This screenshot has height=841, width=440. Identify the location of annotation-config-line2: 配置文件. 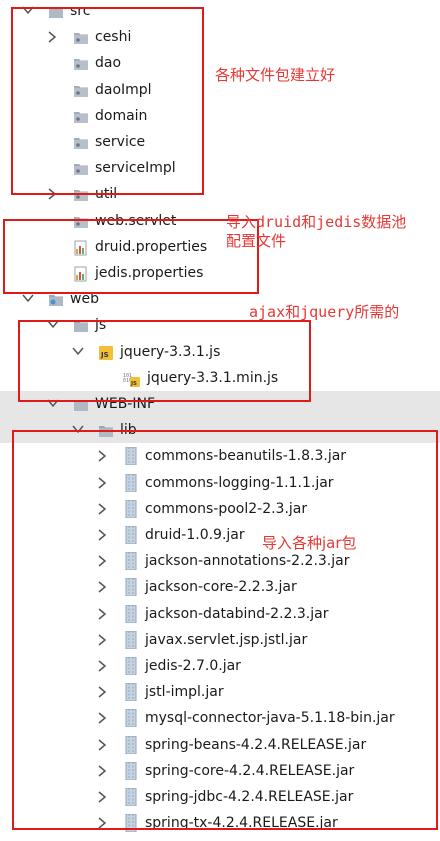
(256, 241).